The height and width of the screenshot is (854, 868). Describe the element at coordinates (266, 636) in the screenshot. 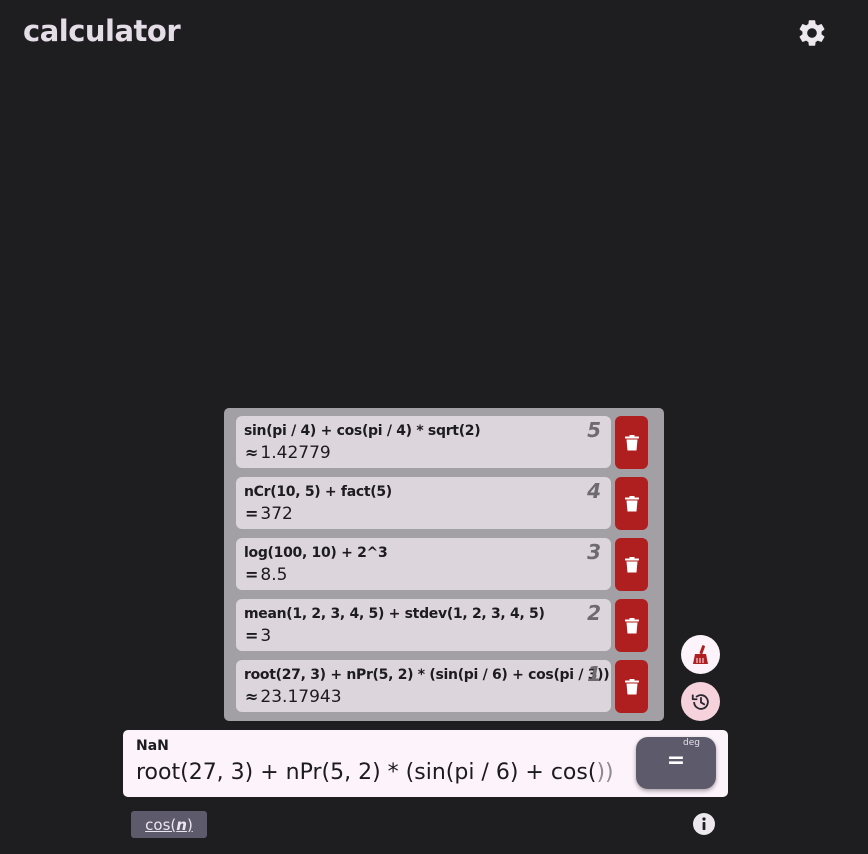

I see `result-value: 3` at that location.